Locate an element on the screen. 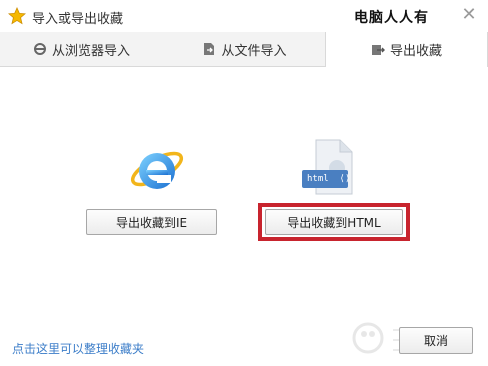 Image resolution: width=488 pixels, height=366 pixels. star-icon is located at coordinates (17, 16).